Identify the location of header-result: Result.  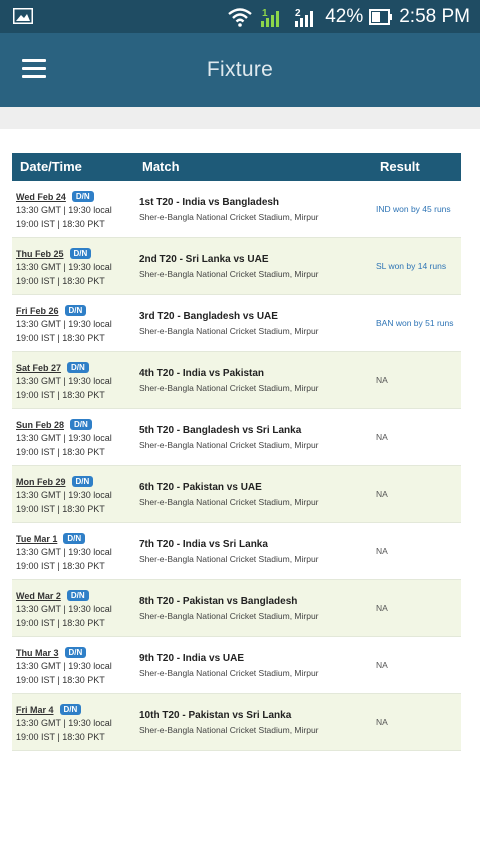
(400, 166).